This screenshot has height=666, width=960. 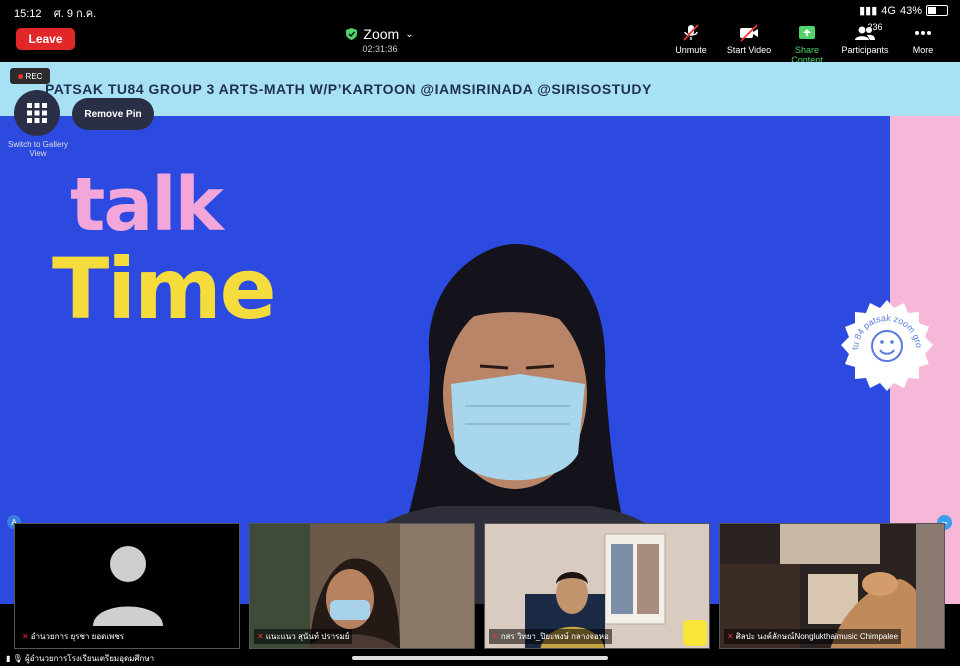 What do you see at coordinates (910, 10) in the screenshot?
I see `battery-percent: 43%` at bounding box center [910, 10].